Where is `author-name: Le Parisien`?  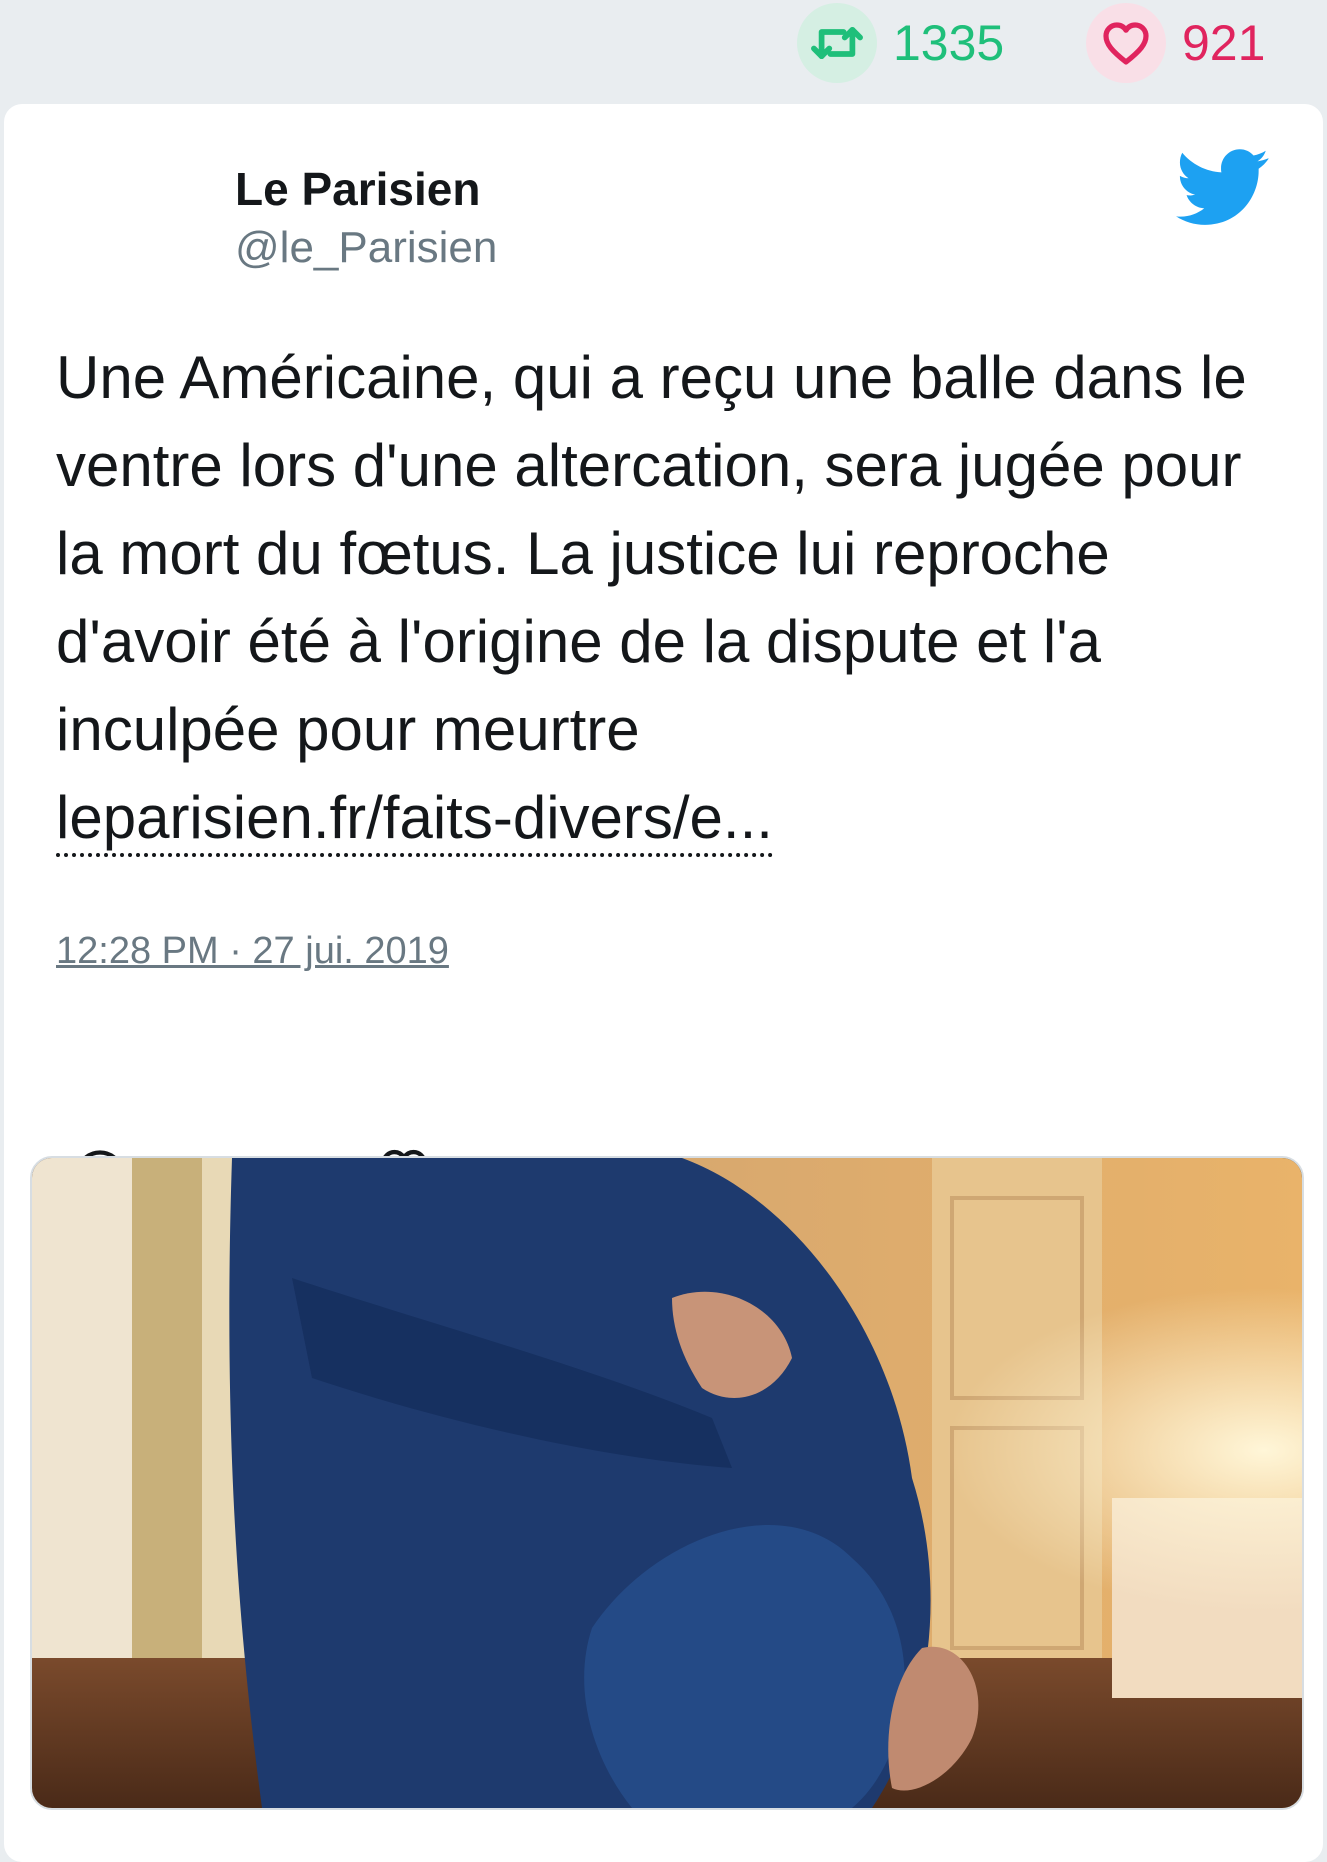
author-name: Le Parisien is located at coordinates (366, 189).